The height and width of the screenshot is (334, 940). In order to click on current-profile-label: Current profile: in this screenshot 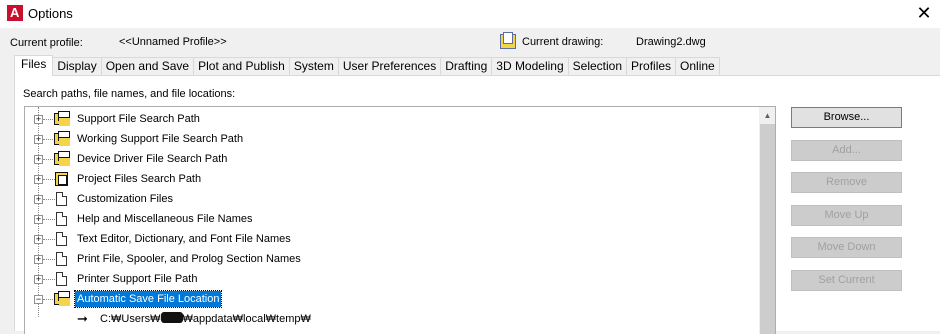, I will do `click(46, 43)`.